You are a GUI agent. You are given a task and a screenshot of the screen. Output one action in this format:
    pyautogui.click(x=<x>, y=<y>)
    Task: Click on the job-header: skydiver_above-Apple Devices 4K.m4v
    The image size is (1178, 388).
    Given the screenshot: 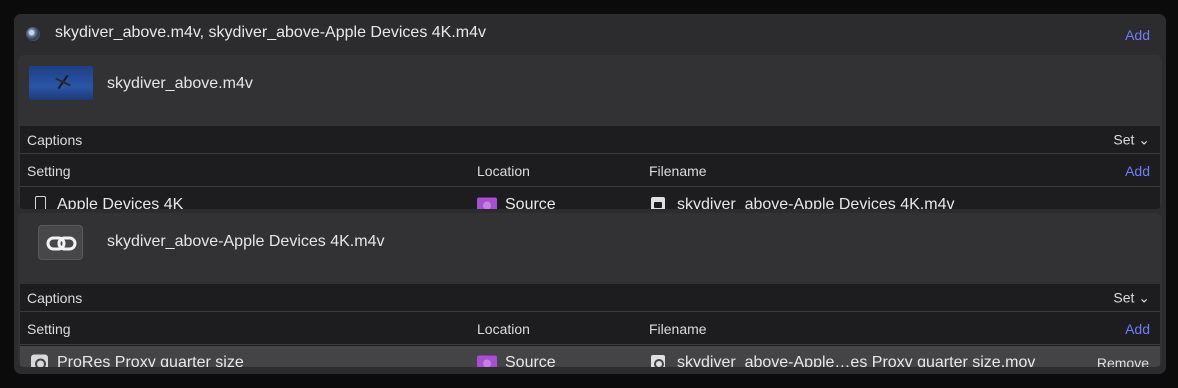 What is the action you would take?
    pyautogui.click(x=590, y=242)
    